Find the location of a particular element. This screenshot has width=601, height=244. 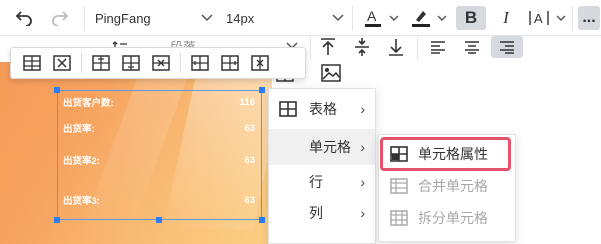

delete-row-icon is located at coordinates (161, 63).